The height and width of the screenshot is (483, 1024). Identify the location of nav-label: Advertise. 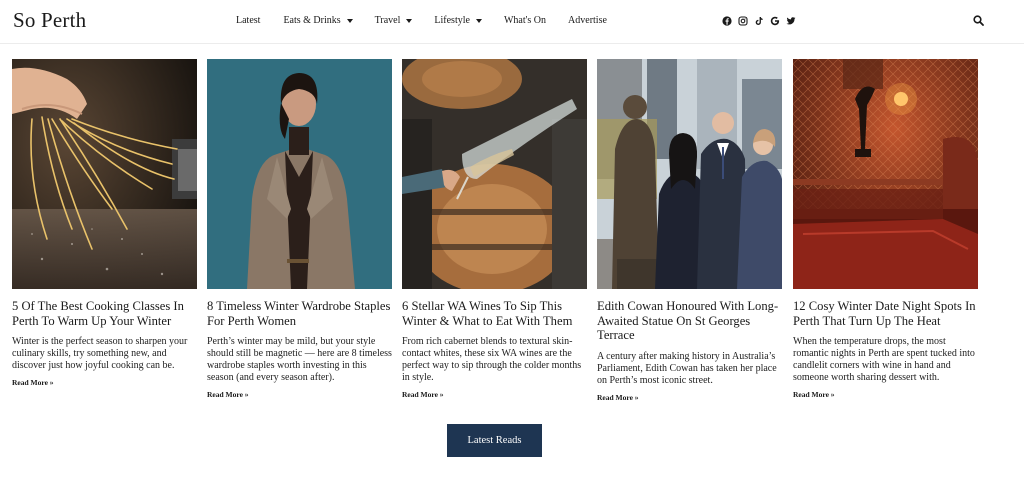
(587, 20).